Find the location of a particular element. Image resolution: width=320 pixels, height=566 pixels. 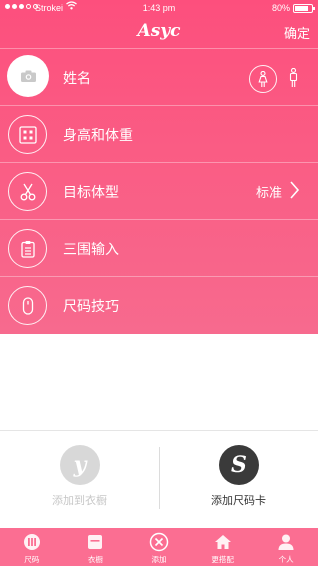

mouse-icon is located at coordinates (27, 305).